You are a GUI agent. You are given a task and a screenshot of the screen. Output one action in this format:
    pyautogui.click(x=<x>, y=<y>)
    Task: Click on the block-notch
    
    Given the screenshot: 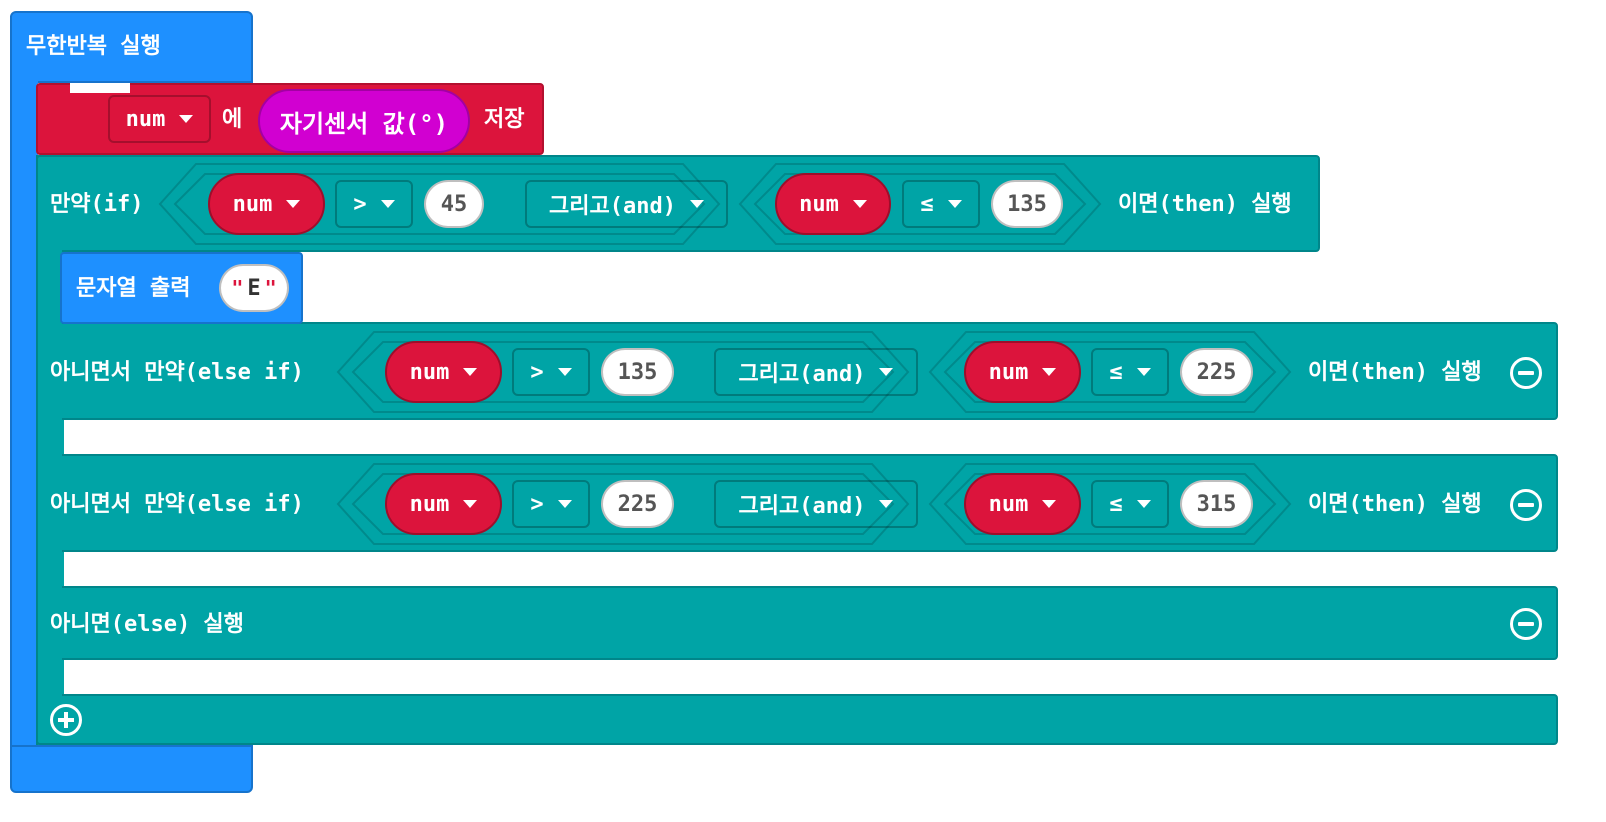 What is the action you would take?
    pyautogui.click(x=100, y=88)
    